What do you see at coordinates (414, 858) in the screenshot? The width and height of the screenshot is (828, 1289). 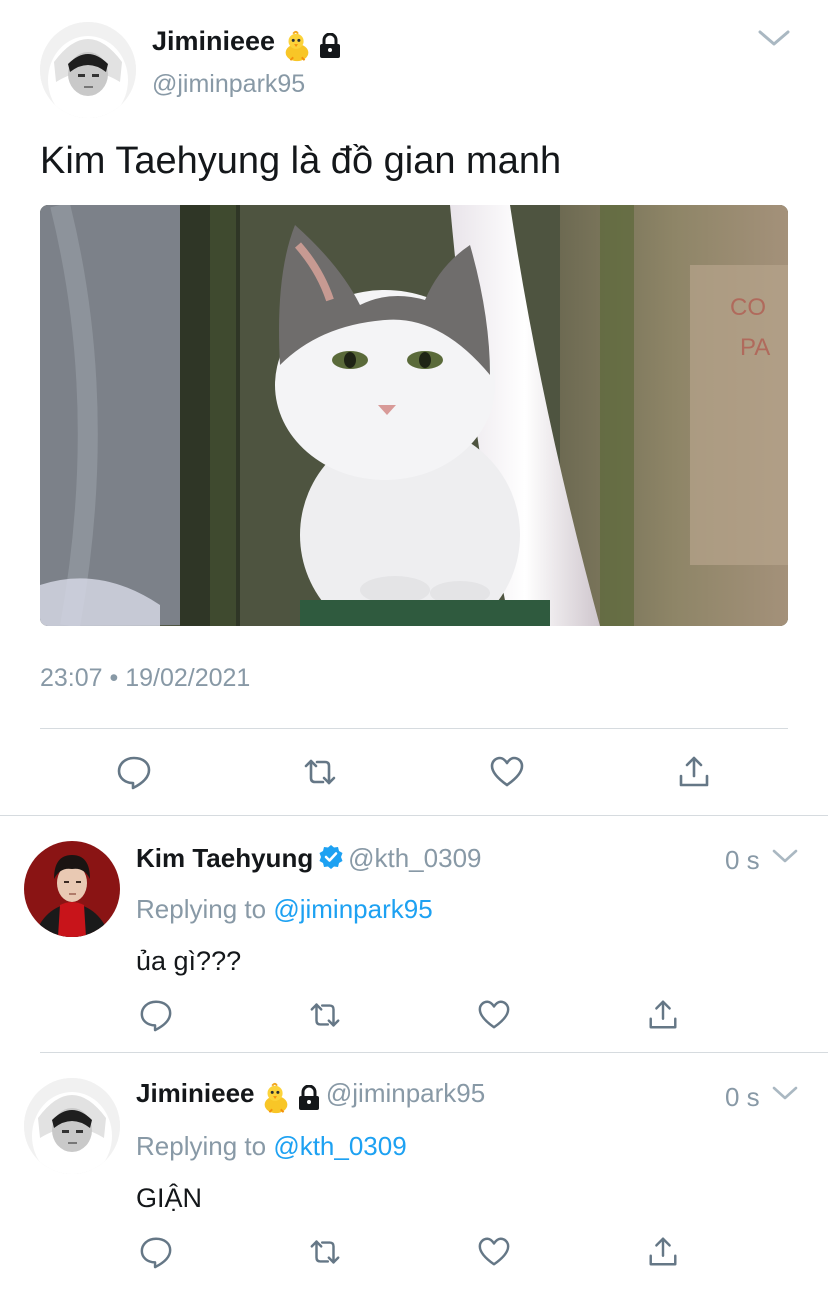 I see `reply-author-handle: @kth_0309` at bounding box center [414, 858].